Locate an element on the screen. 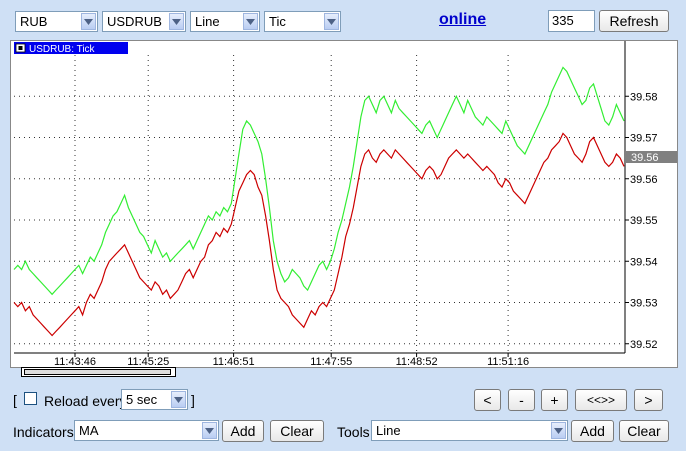  tools-select-value: Line is located at coordinates (388, 430).